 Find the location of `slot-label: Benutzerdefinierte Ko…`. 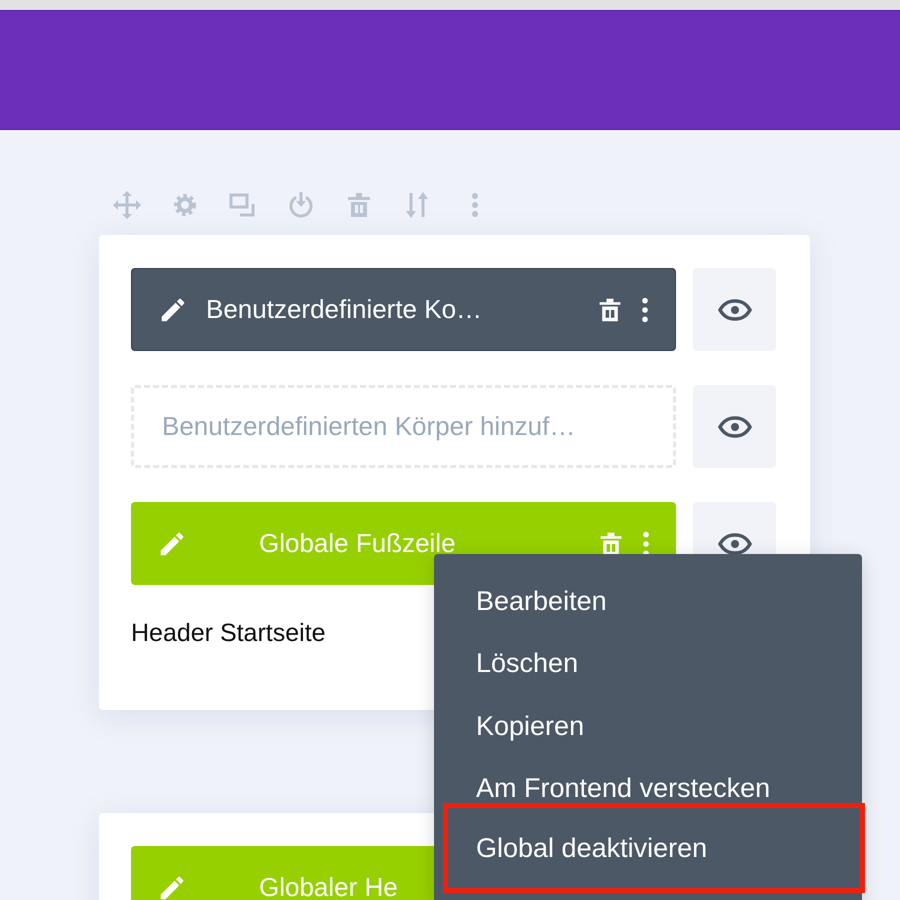

slot-label: Benutzerdefinierte Ko… is located at coordinates (345, 309).